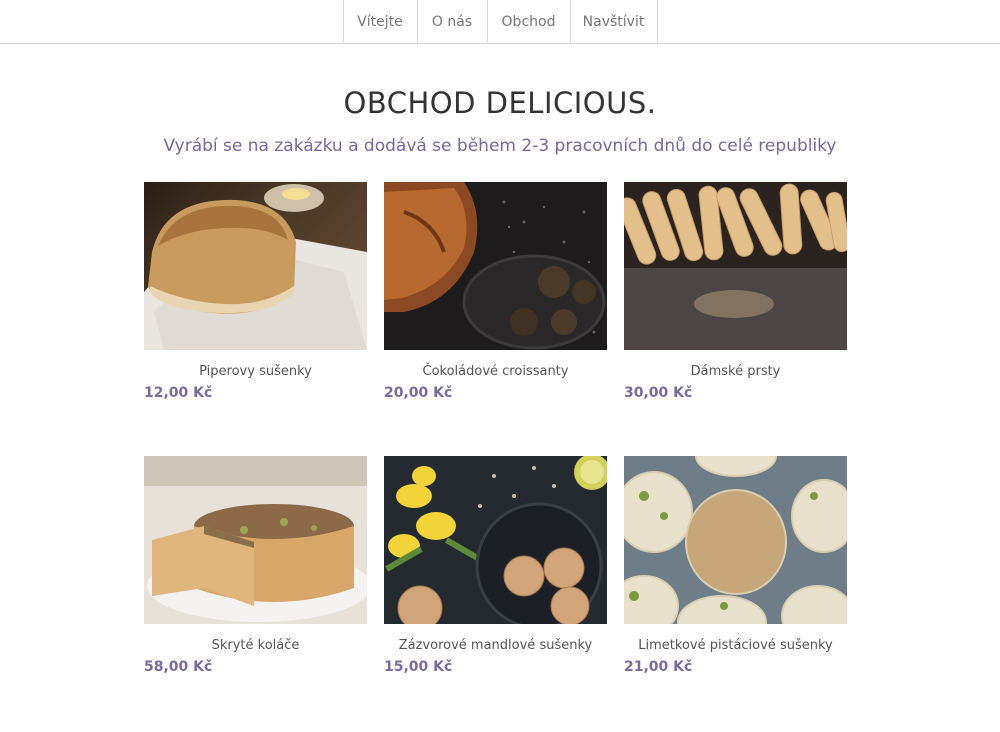  I want to click on ginger-cookies-photo-illustration, so click(495, 540).